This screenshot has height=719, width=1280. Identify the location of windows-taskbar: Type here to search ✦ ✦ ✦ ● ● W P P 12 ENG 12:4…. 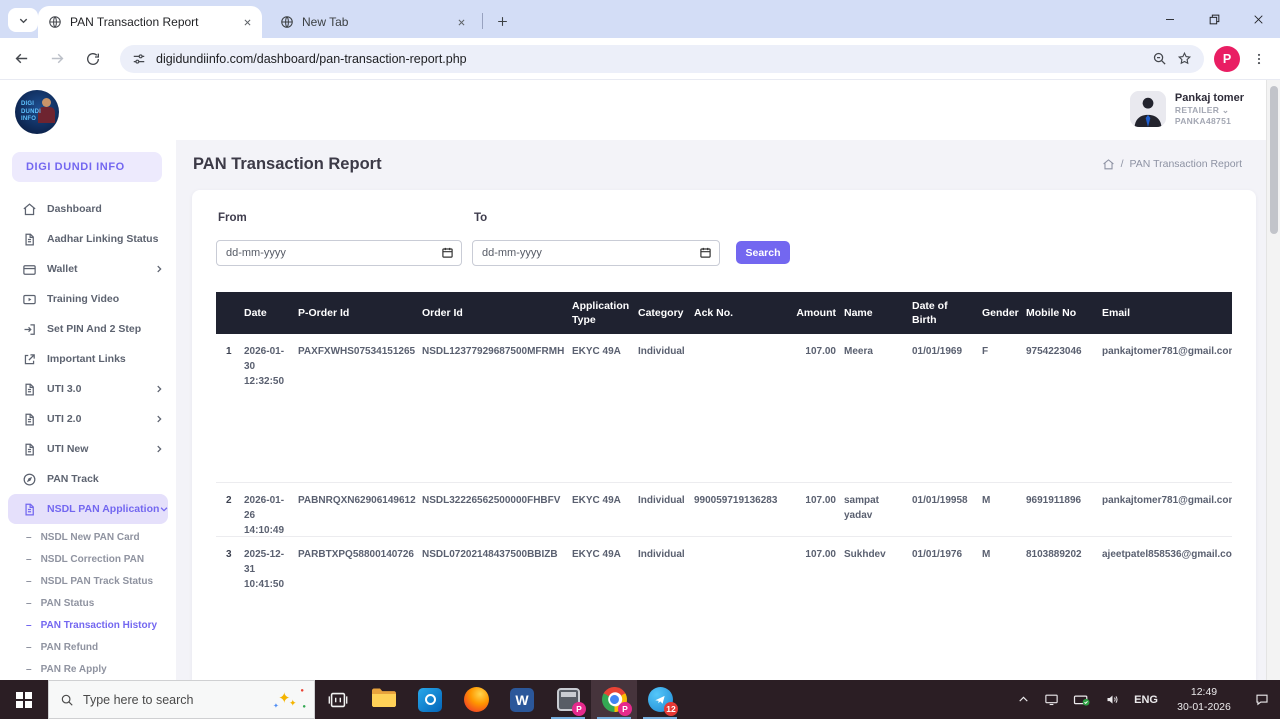
(640, 699).